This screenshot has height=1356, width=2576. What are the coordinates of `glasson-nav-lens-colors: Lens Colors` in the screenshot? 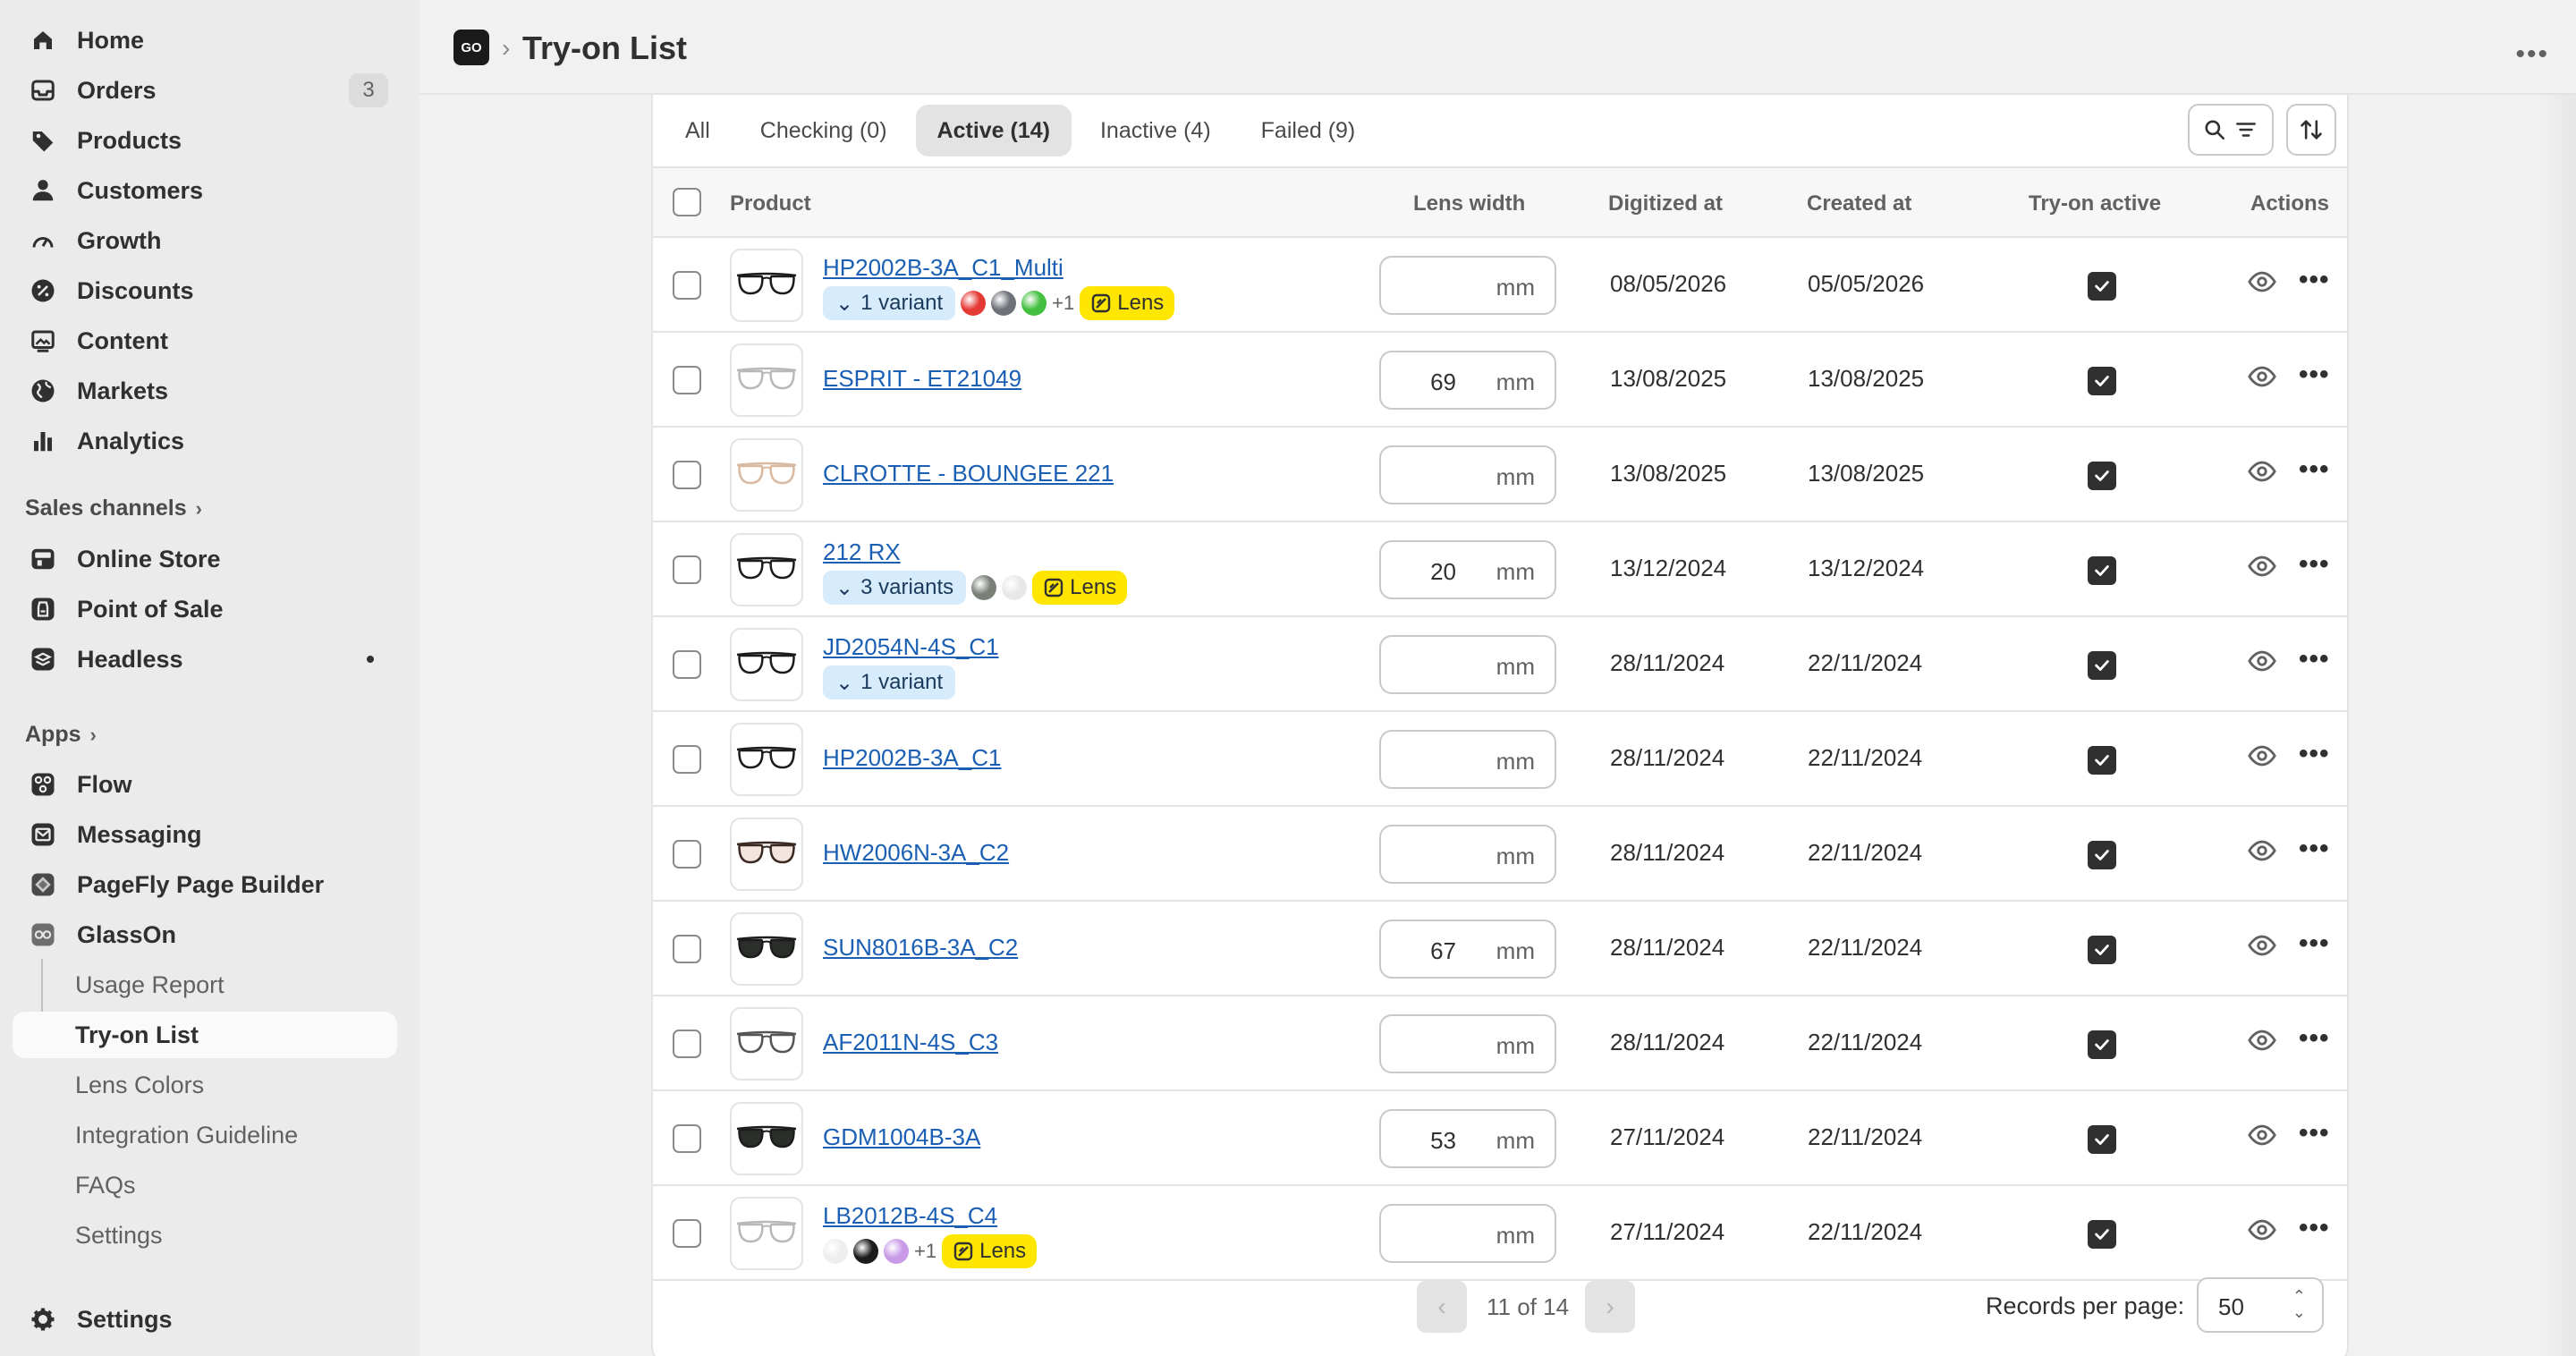 It's located at (205, 1085).